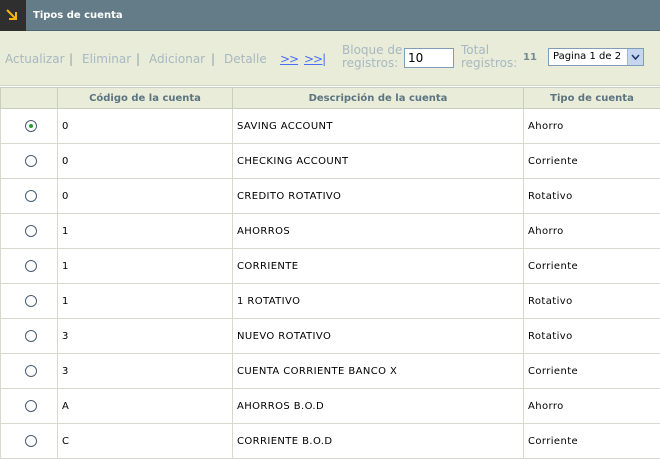  What do you see at coordinates (245, 59) in the screenshot?
I see `detalle-button: Detalle` at bounding box center [245, 59].